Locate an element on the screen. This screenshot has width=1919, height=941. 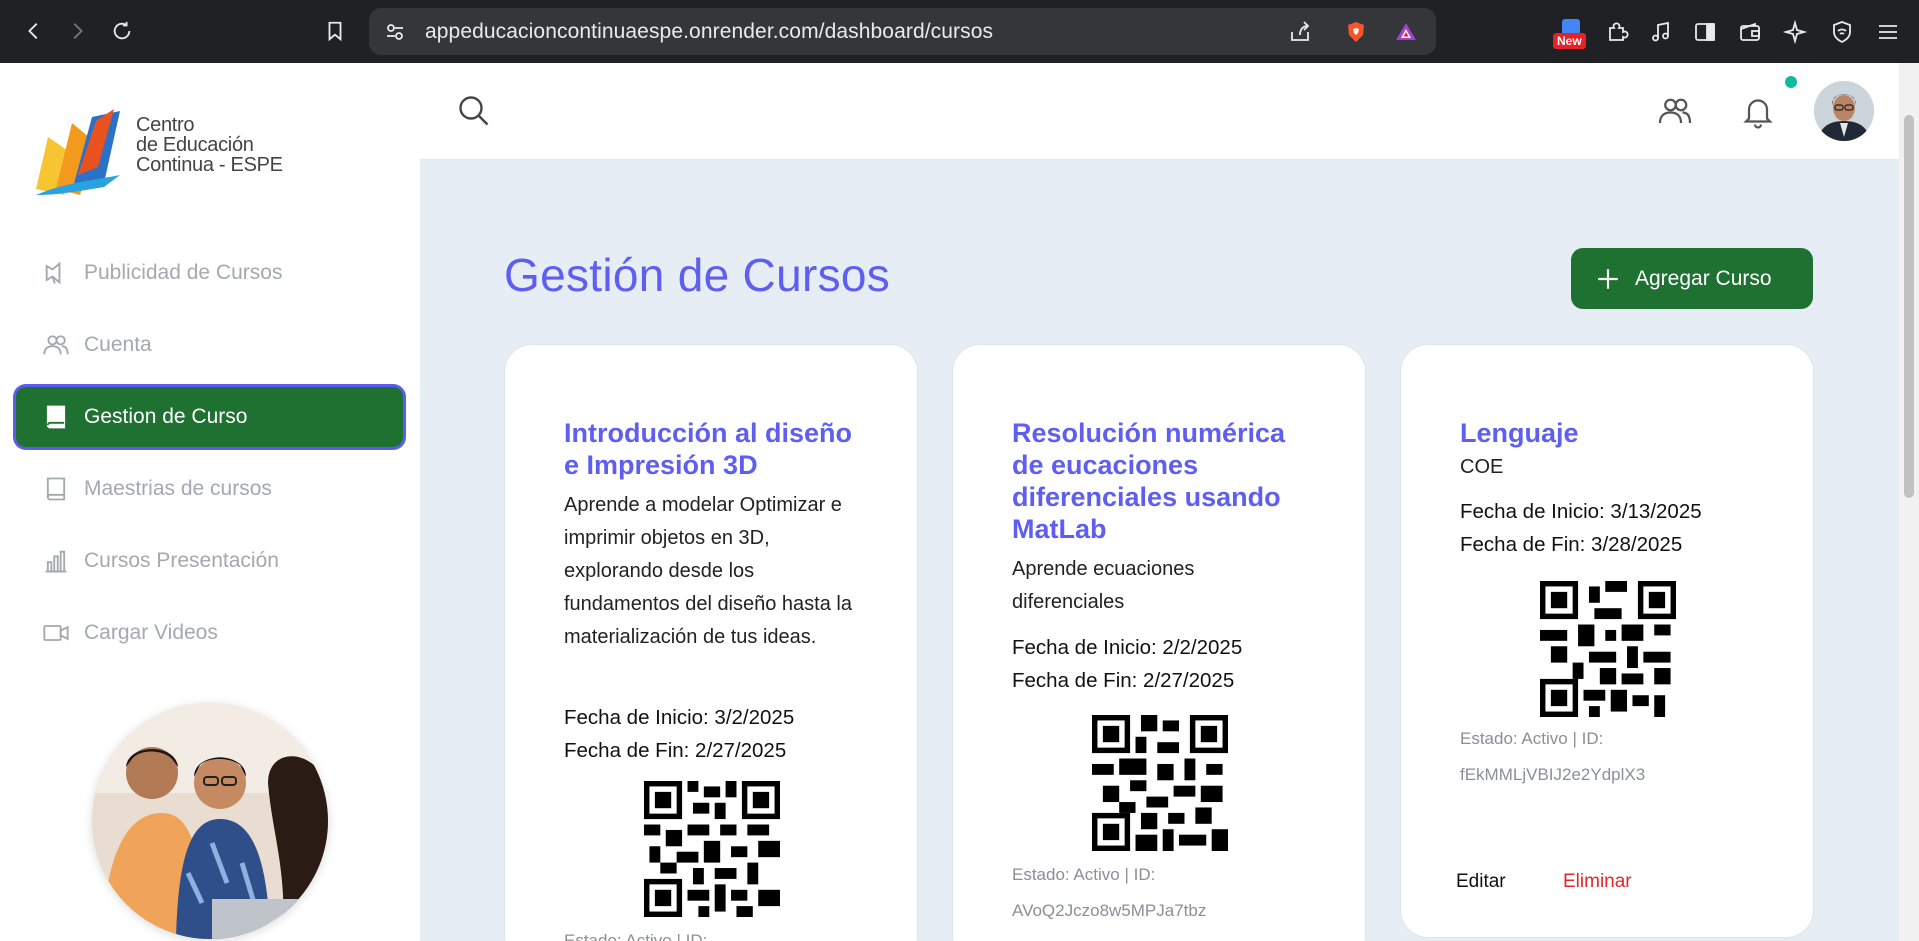
course-description: Aprende ecuaciones diferenciales is located at coordinates (1103, 585).